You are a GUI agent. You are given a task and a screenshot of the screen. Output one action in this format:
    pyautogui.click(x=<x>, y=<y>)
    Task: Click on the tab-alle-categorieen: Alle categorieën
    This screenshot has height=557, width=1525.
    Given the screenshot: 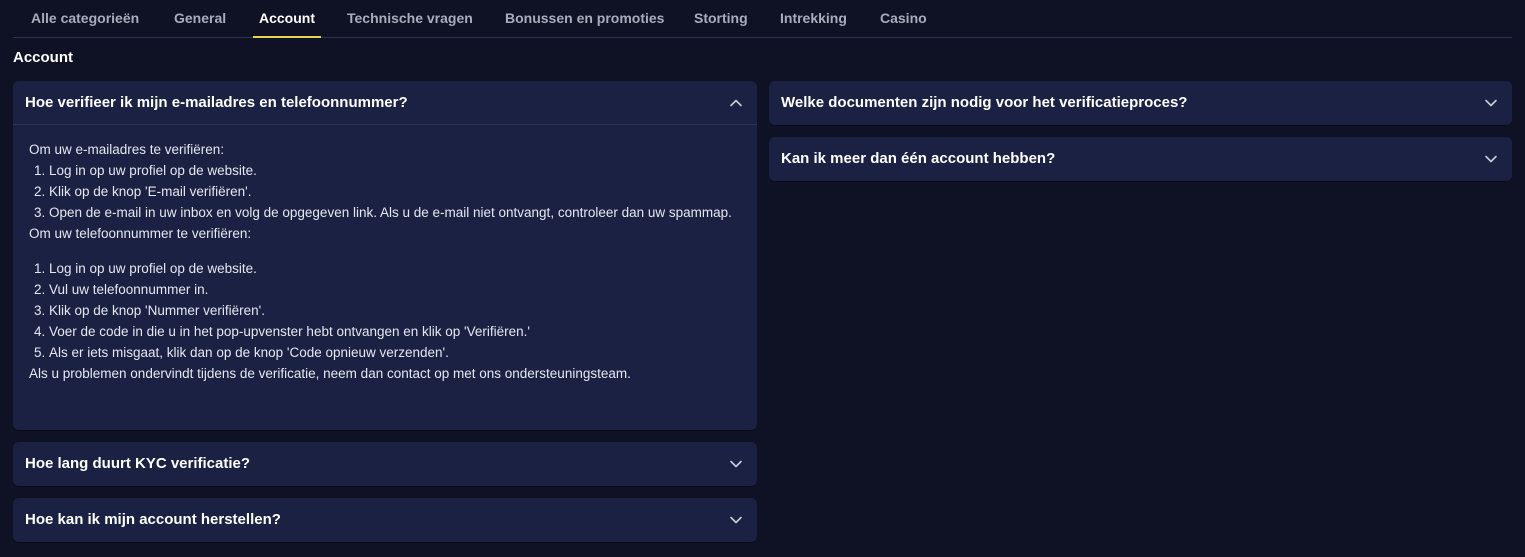 What is the action you would take?
    pyautogui.click(x=85, y=19)
    